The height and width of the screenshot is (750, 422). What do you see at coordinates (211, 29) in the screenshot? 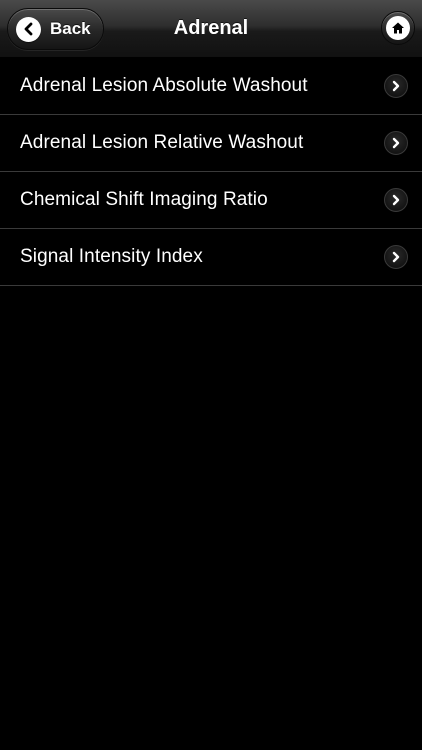
I see `navigation-bar: Back Adrenal` at bounding box center [211, 29].